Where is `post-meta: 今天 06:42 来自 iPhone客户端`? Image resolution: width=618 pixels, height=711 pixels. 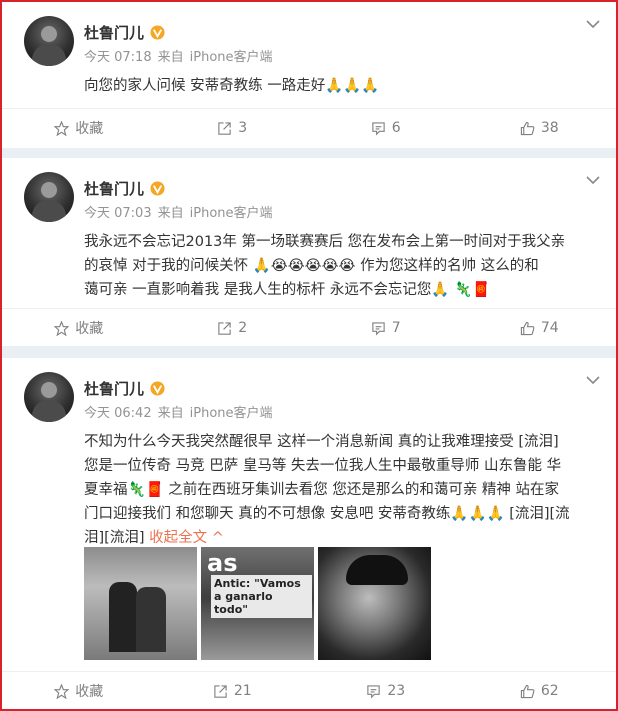
post-meta: 今天 06:42 来自 iPhone客户端 is located at coordinates (181, 411).